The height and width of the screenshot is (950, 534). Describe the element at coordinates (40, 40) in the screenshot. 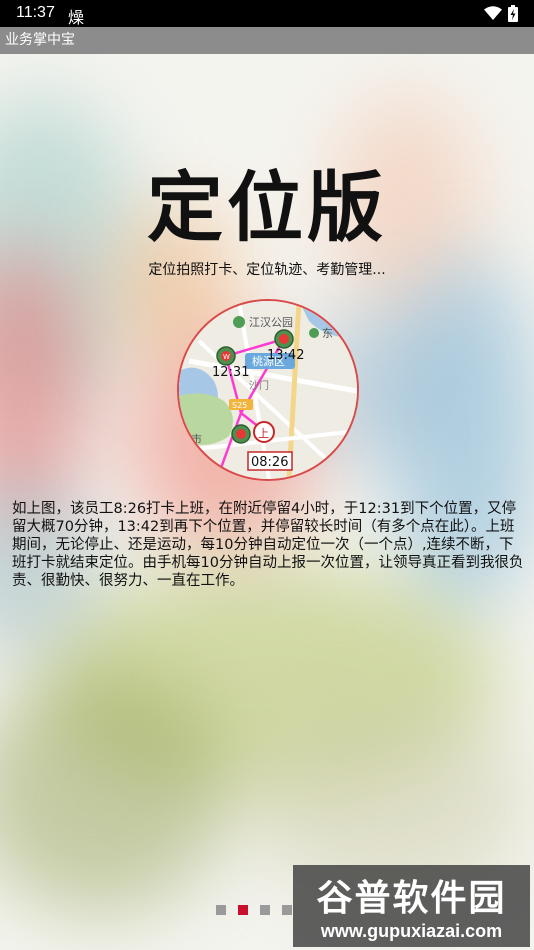

I see `app-title: 业务掌中宝` at that location.